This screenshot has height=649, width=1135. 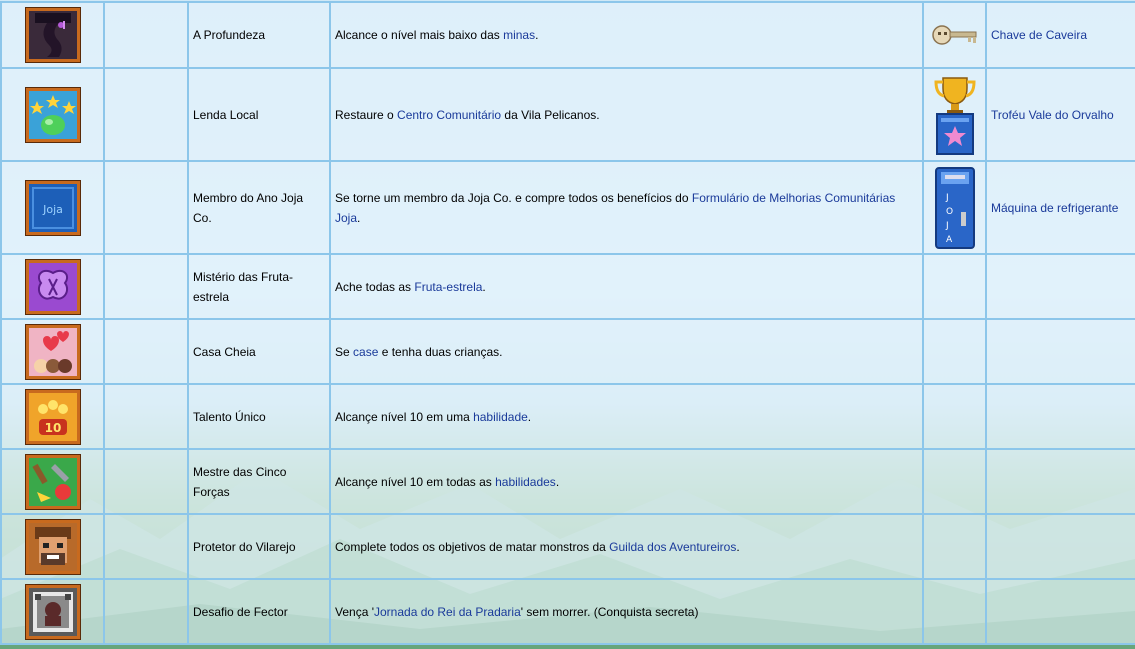 I want to click on full-house-icon, so click(x=52, y=351).